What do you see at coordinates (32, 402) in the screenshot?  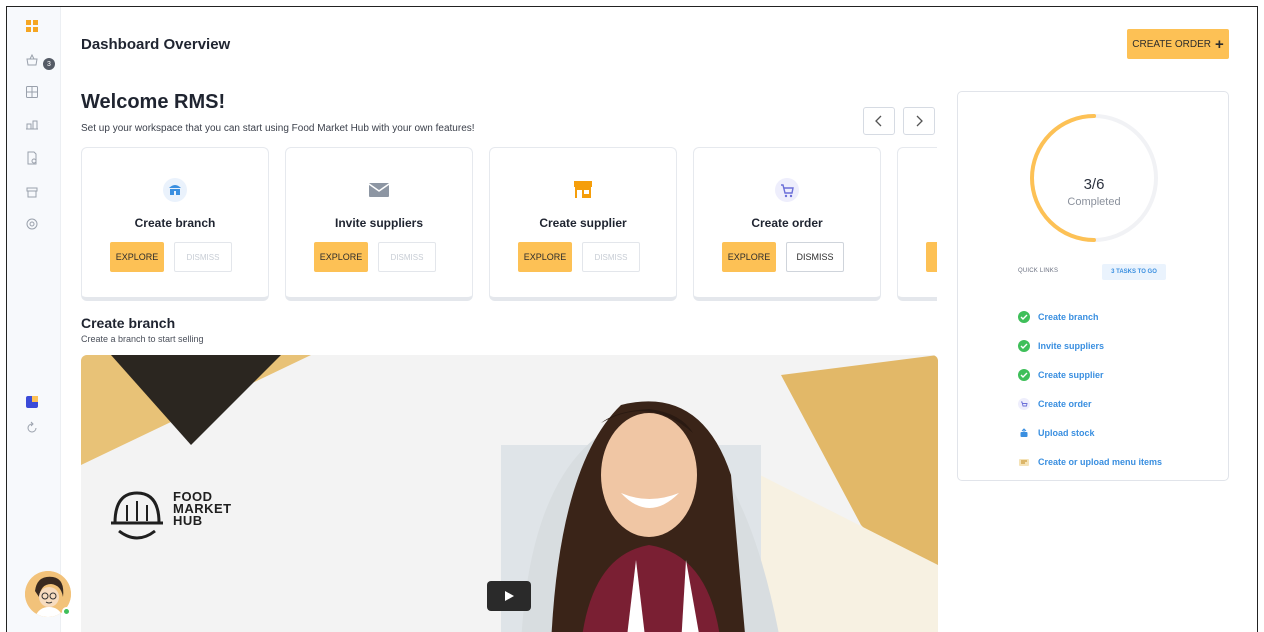 I see `app-icon` at bounding box center [32, 402].